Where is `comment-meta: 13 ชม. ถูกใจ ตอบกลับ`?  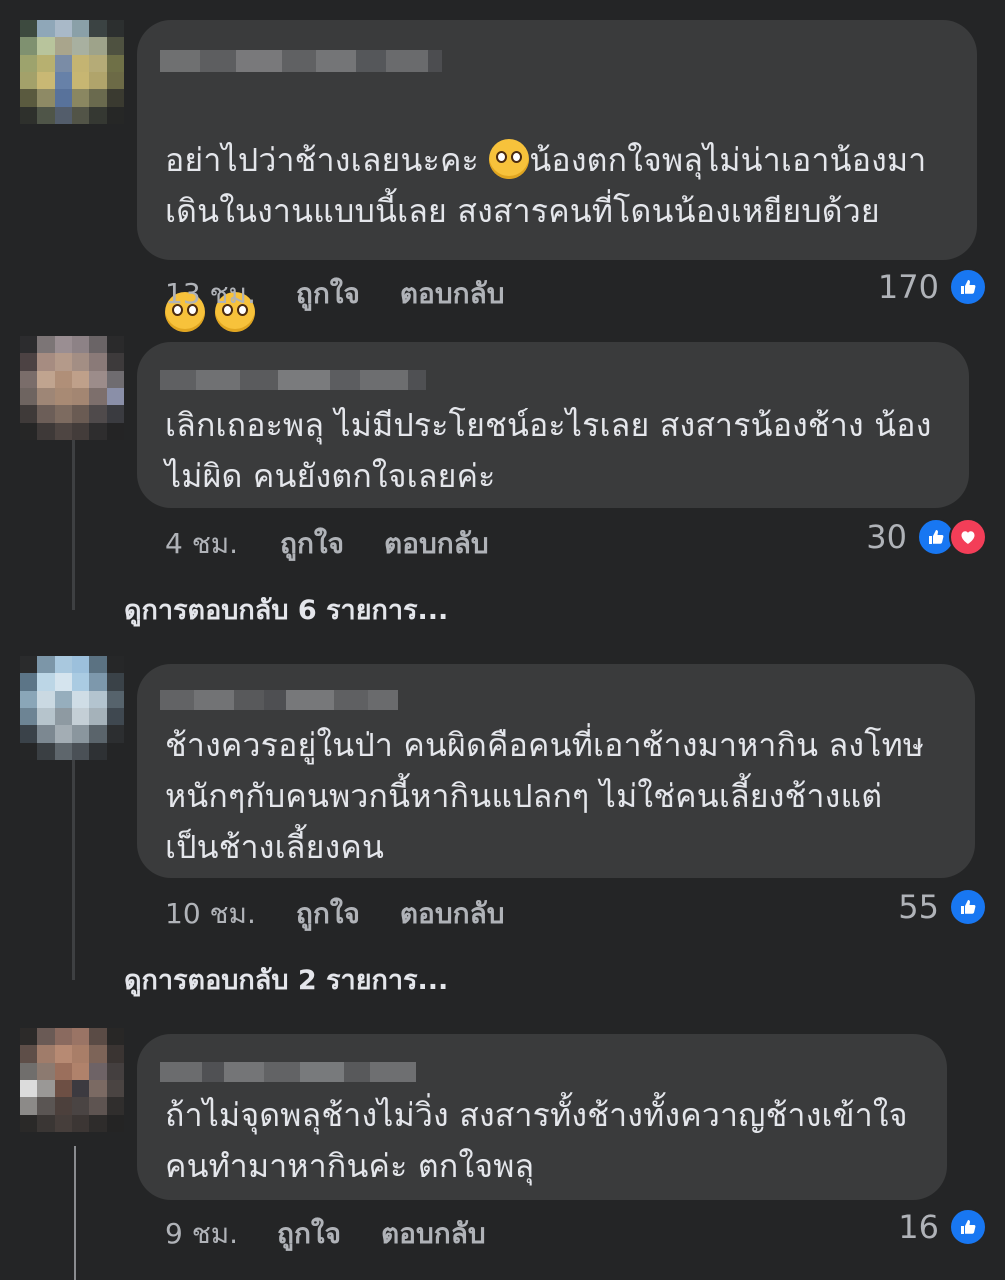
comment-meta: 13 ชม. ถูกใจ ตอบกลับ is located at coordinates (335, 294).